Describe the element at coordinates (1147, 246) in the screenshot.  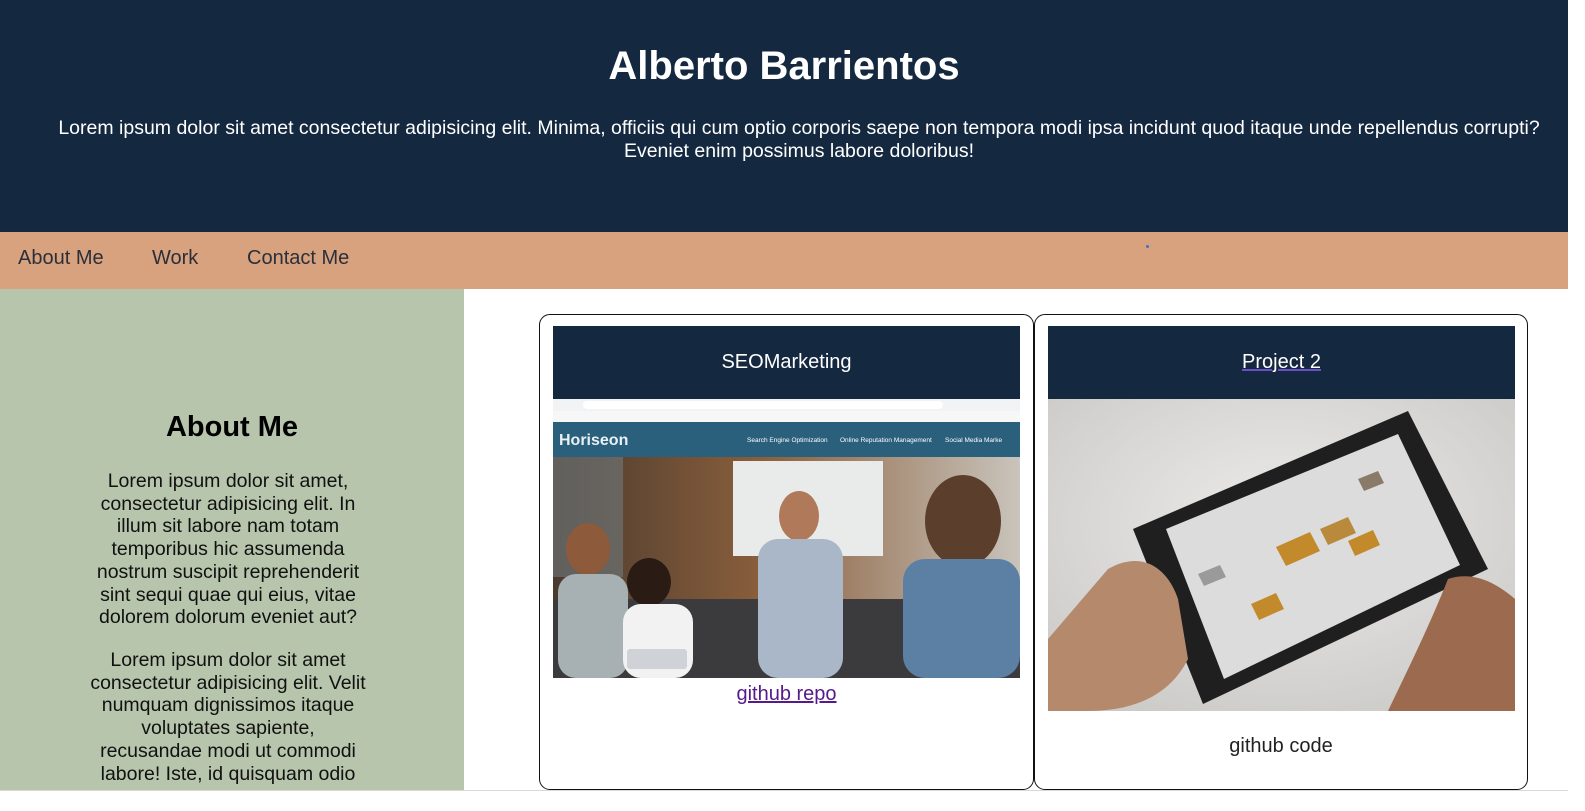
I see `nav-dot` at that location.